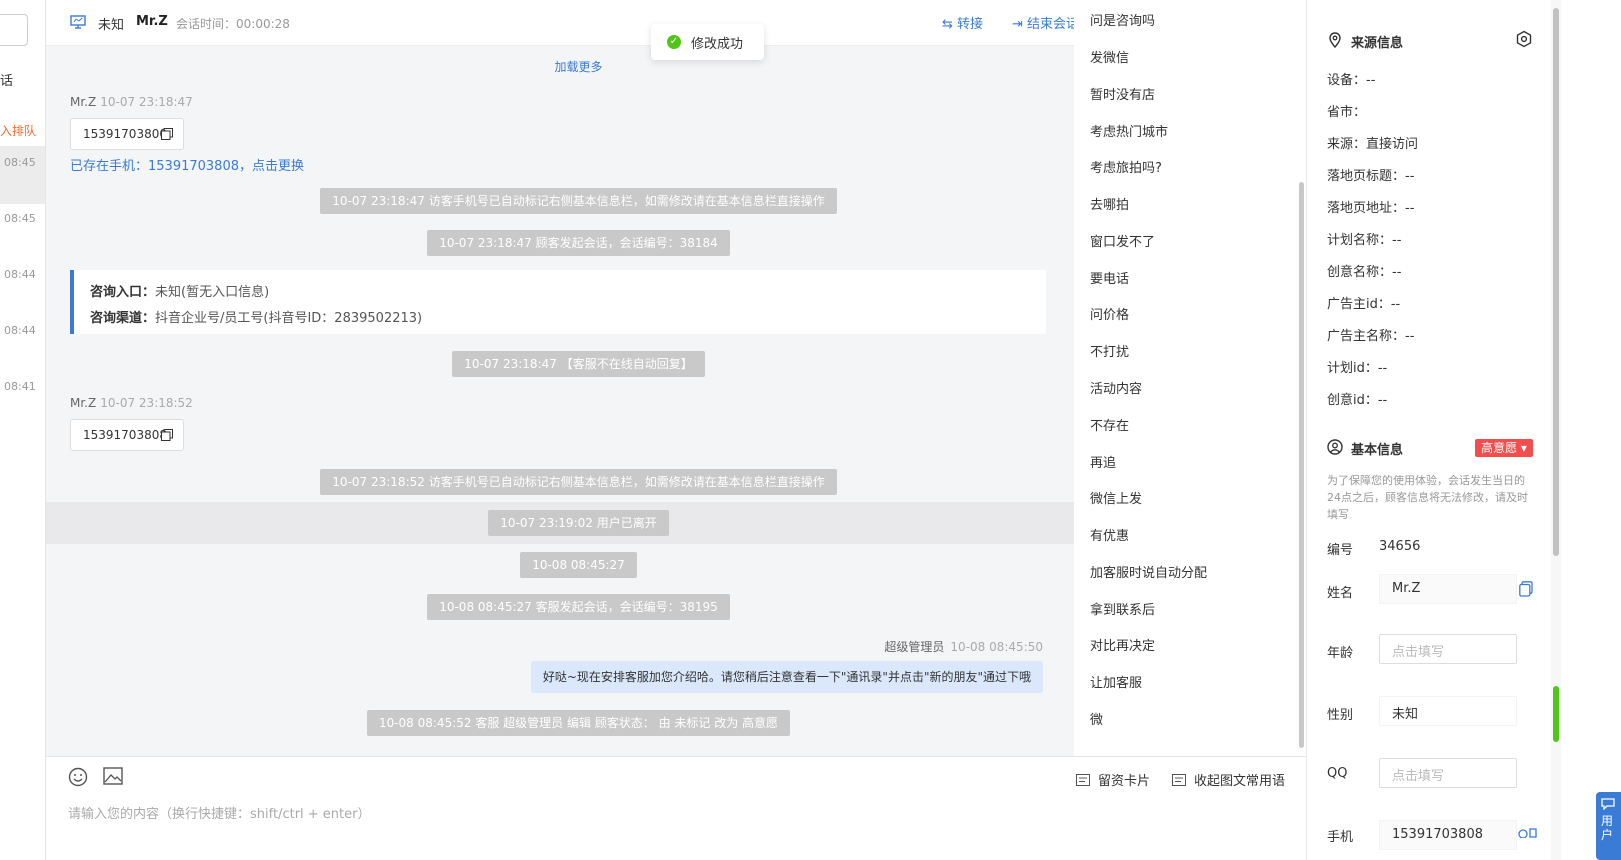 This screenshot has height=860, width=1621. Describe the element at coordinates (219, 812) in the screenshot. I see `message-input: 请输入您的内容（换行快捷键：shift/ctrl + enter）` at that location.